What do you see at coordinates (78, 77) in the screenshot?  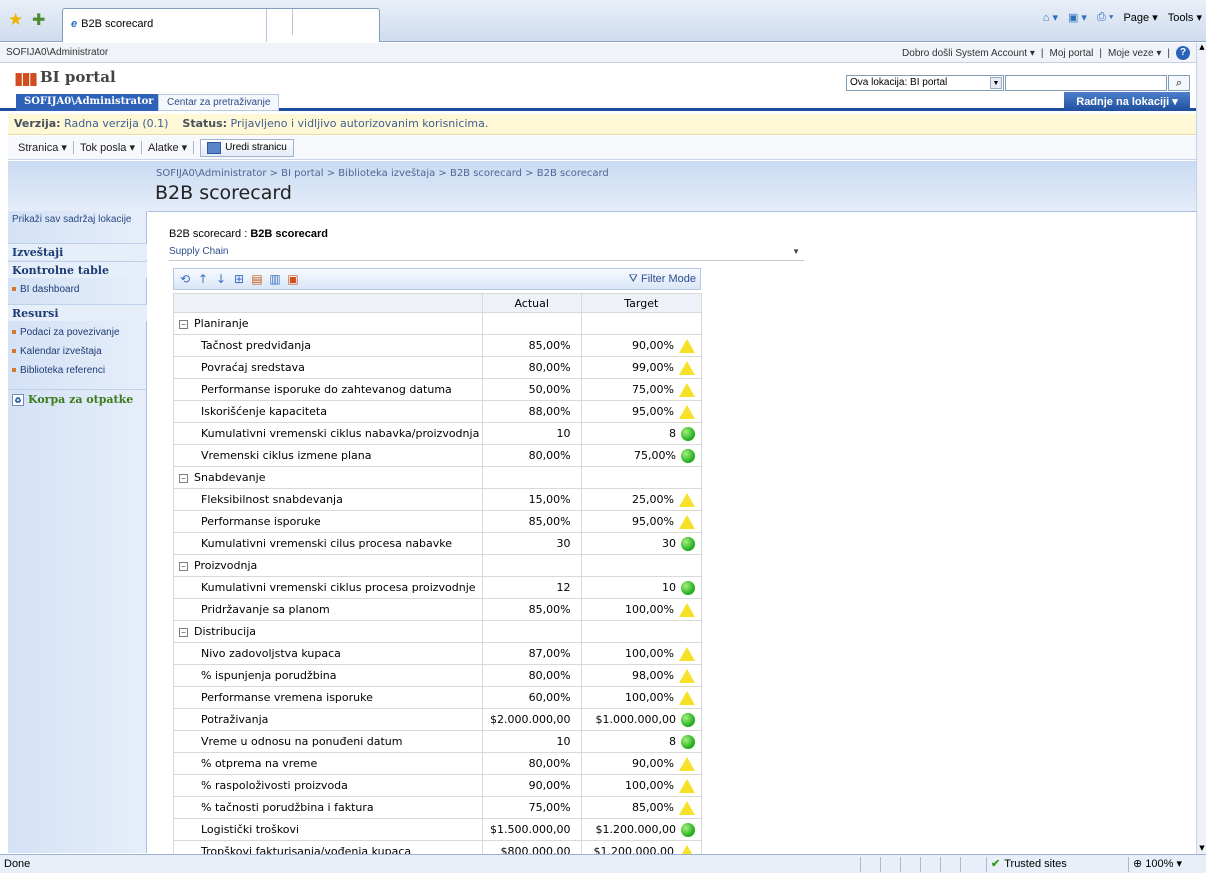 I see `site-name: BI portal` at bounding box center [78, 77].